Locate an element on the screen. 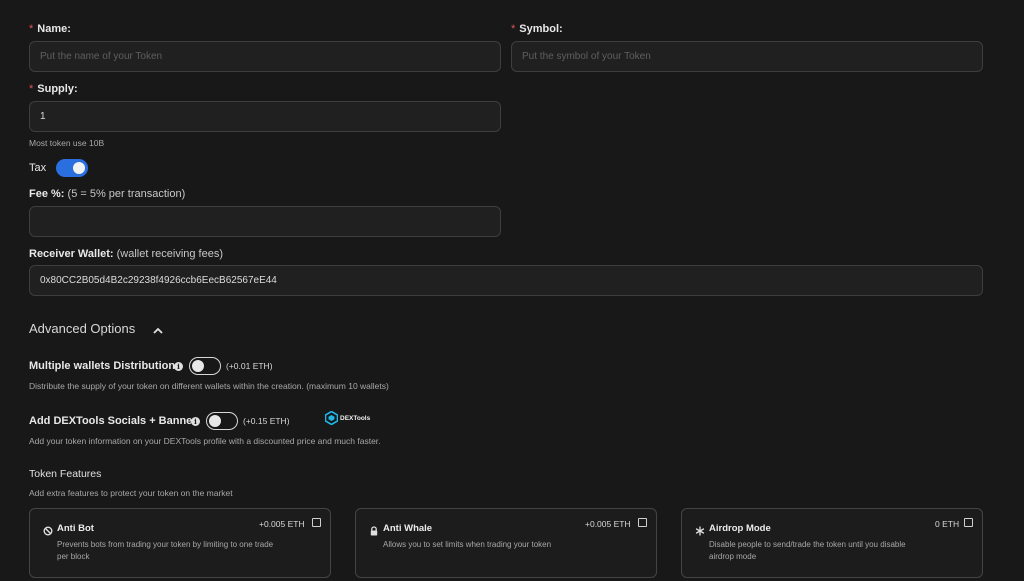 This screenshot has height=581, width=1024. supply-input: 1 is located at coordinates (265, 116).